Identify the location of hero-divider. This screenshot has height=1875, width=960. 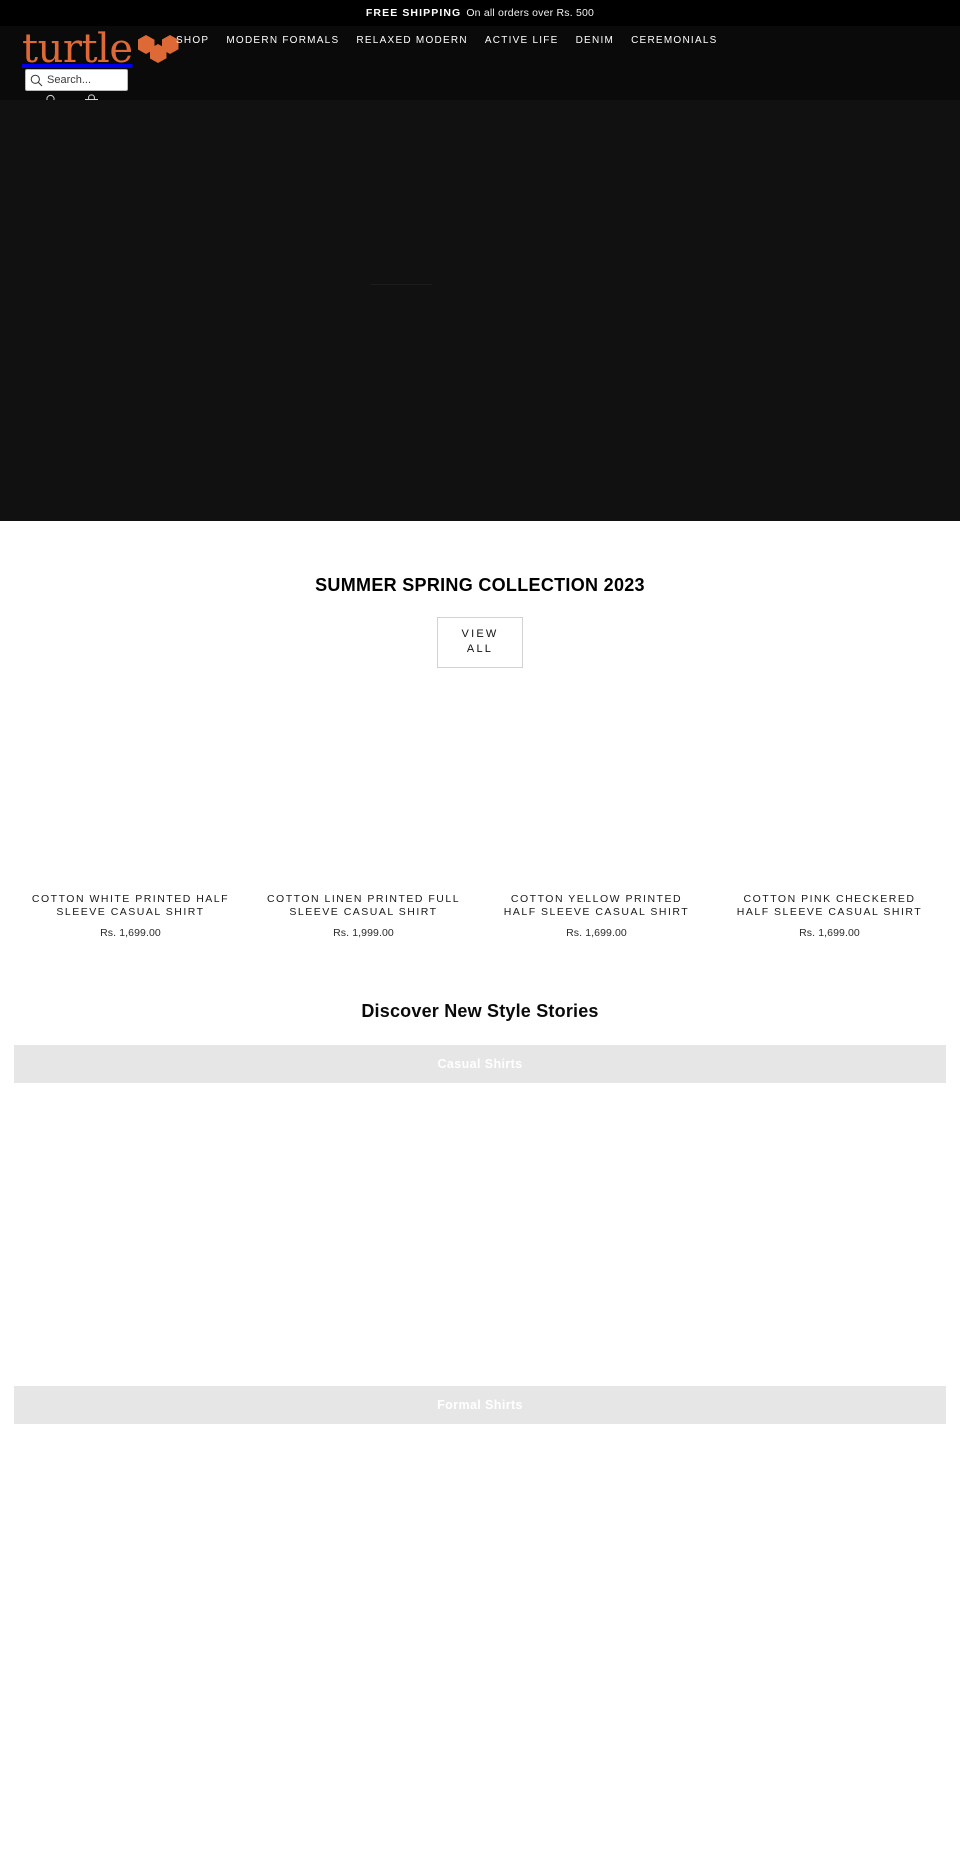
(401, 284).